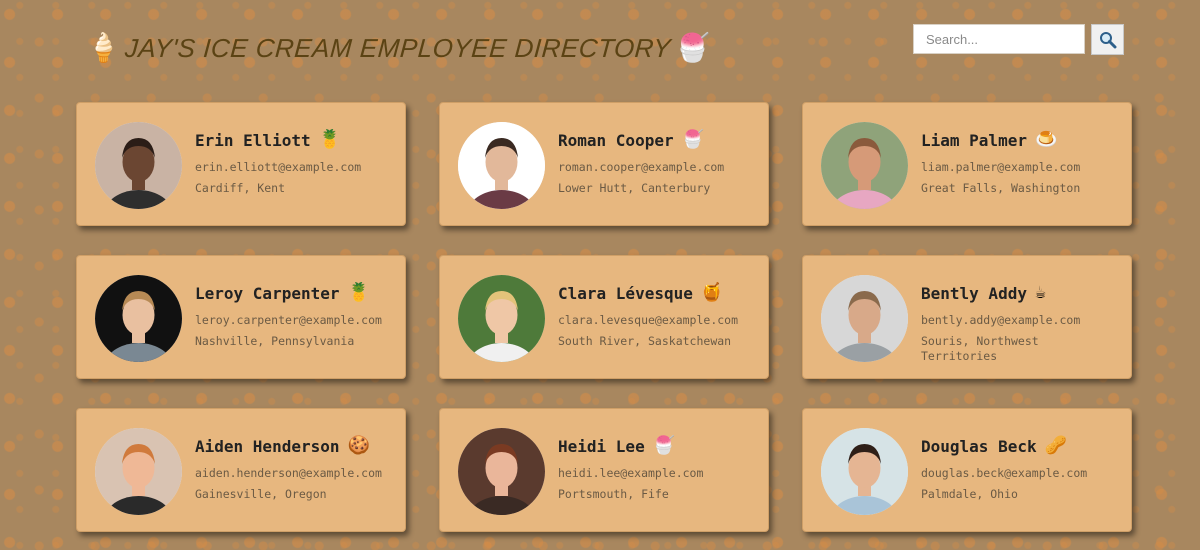  What do you see at coordinates (1046, 139) in the screenshot?
I see `custard-icon: 🍮` at bounding box center [1046, 139].